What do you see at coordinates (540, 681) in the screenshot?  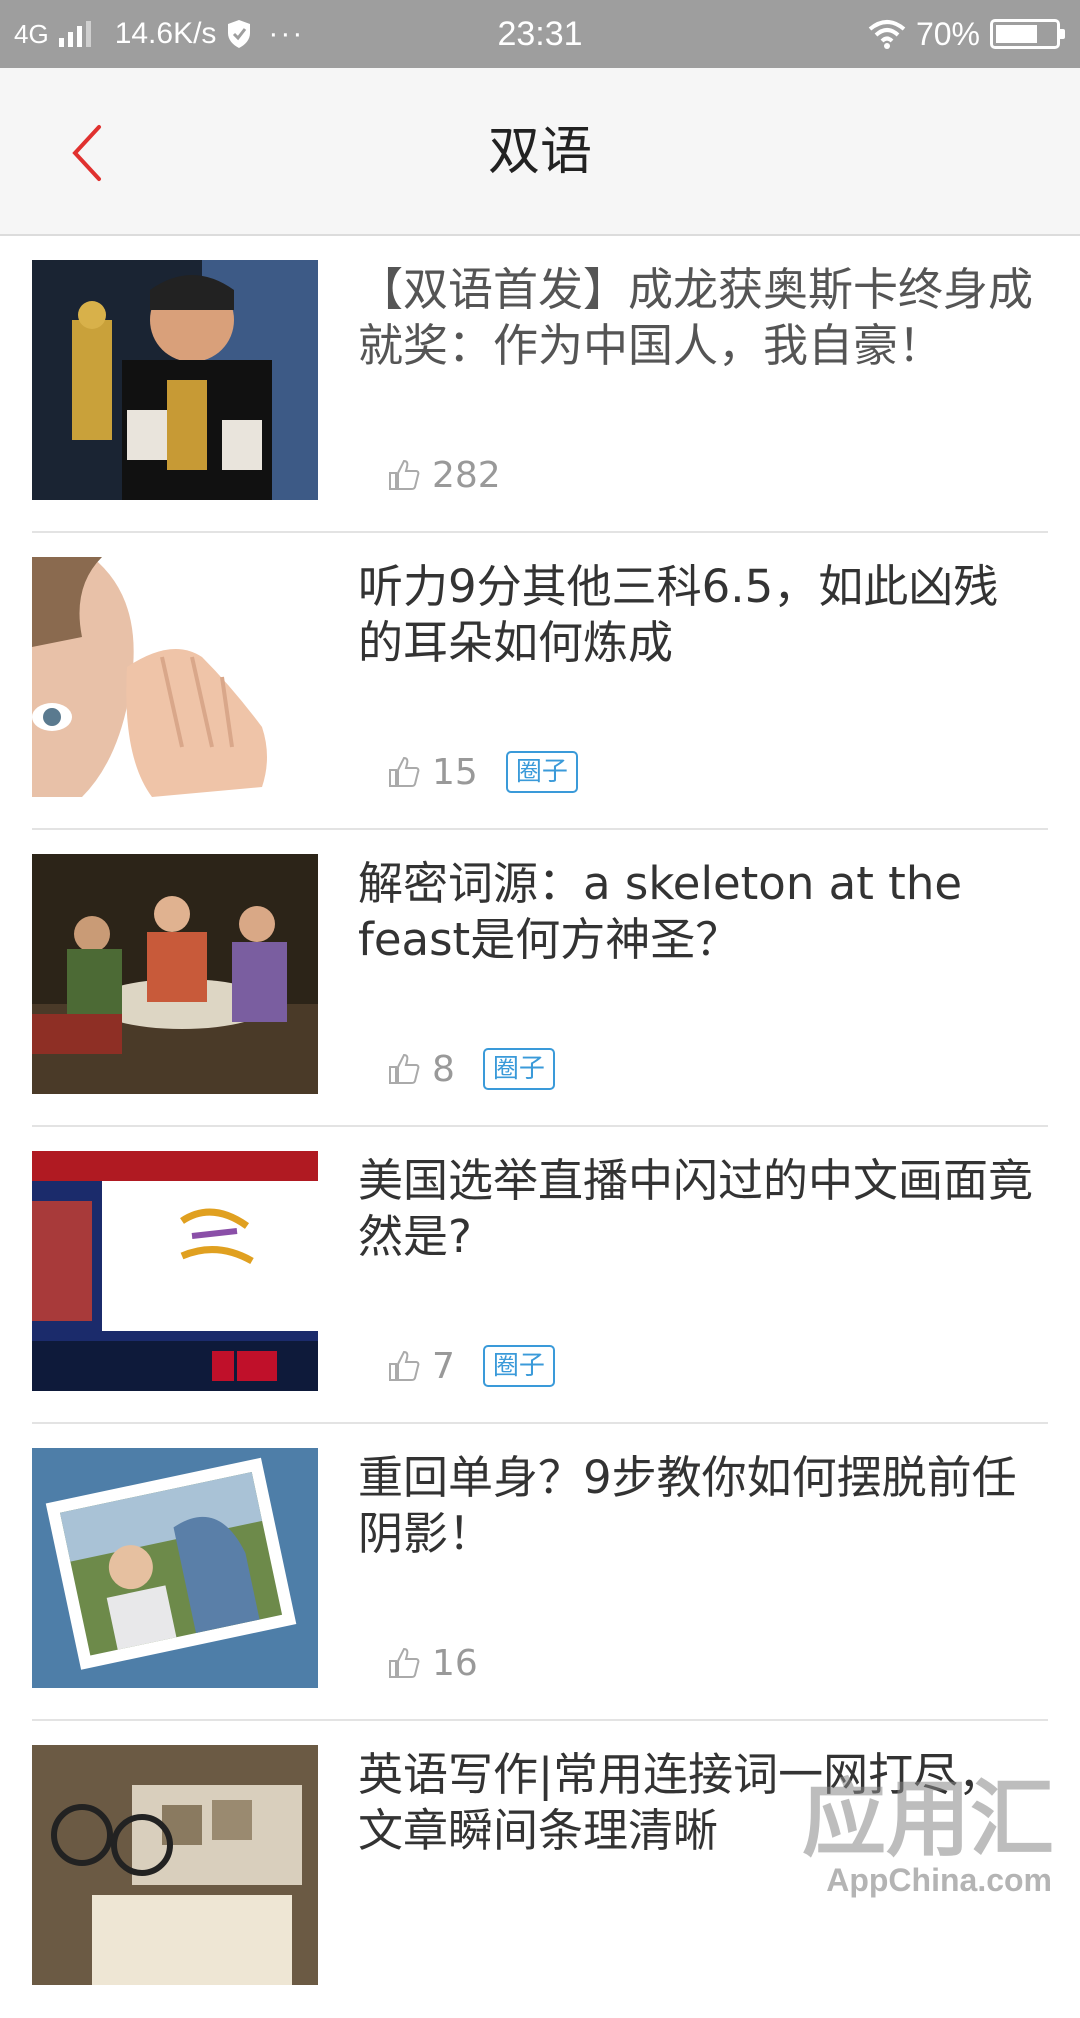 I see `article-item: 听力9分其他三科6.5，如此凶残的耳朵如何炼成 15 圈子` at bounding box center [540, 681].